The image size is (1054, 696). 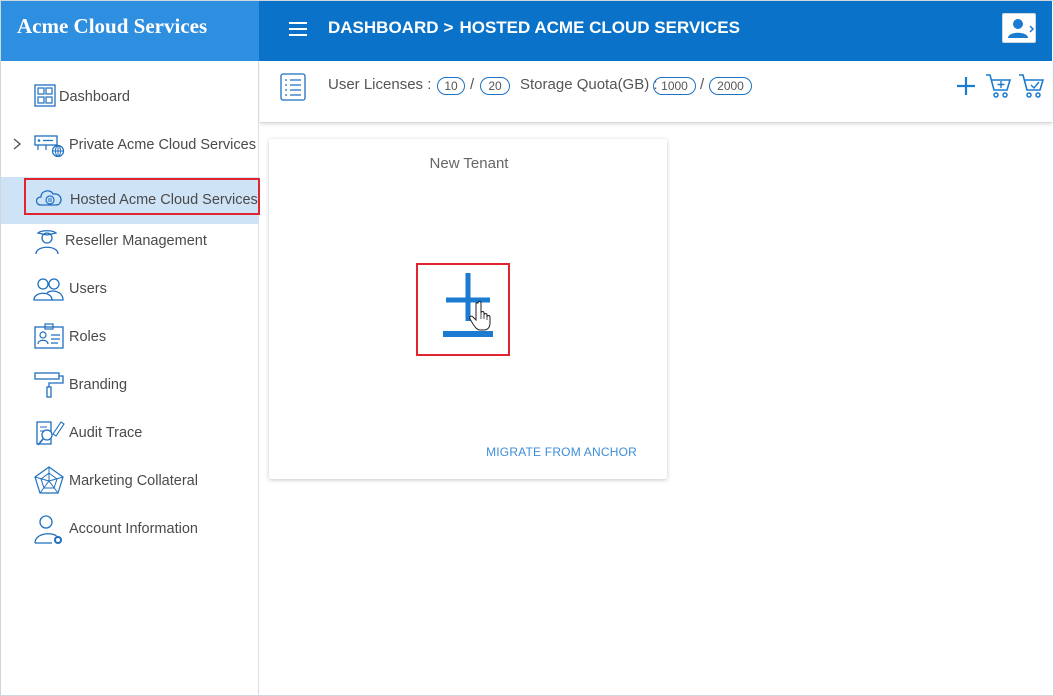 What do you see at coordinates (561, 452) in the screenshot?
I see `migrate-from-anchor-link: MIGRATE FROM ANCHOR` at bounding box center [561, 452].